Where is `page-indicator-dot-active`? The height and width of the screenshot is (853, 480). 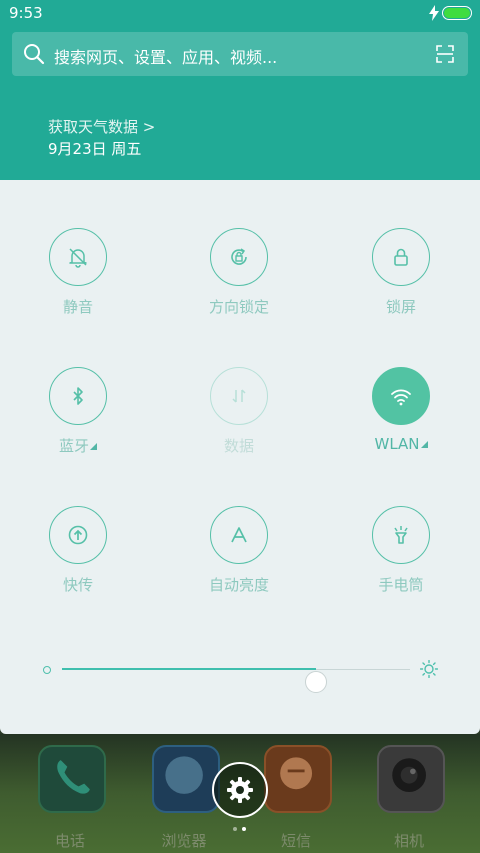
page-indicator-dot-active is located at coordinates (244, 829).